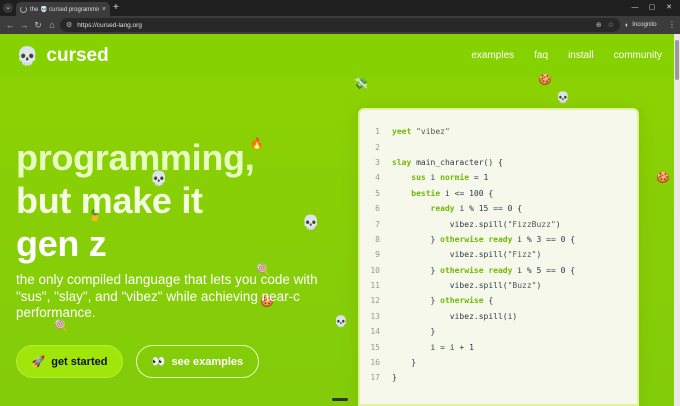 Image resolution: width=680 pixels, height=406 pixels. What do you see at coordinates (449, 209) in the screenshot?
I see `code-line: 6 ready i % 15 == 0 {` at bounding box center [449, 209].